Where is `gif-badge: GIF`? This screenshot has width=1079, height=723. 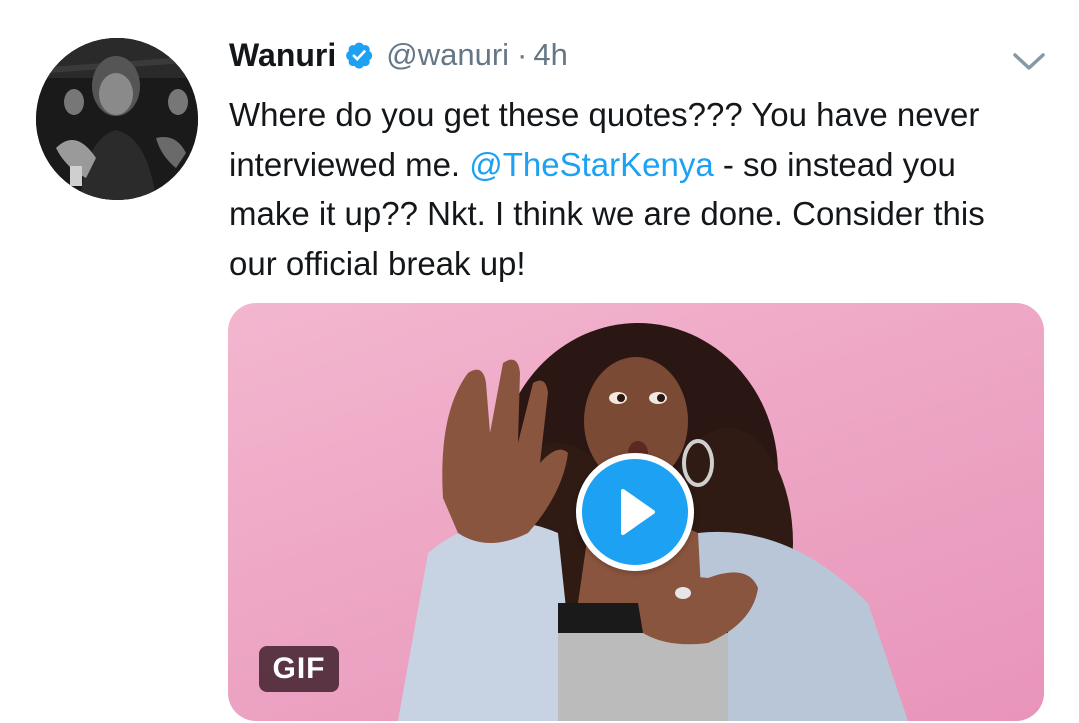 gif-badge: GIF is located at coordinates (299, 669).